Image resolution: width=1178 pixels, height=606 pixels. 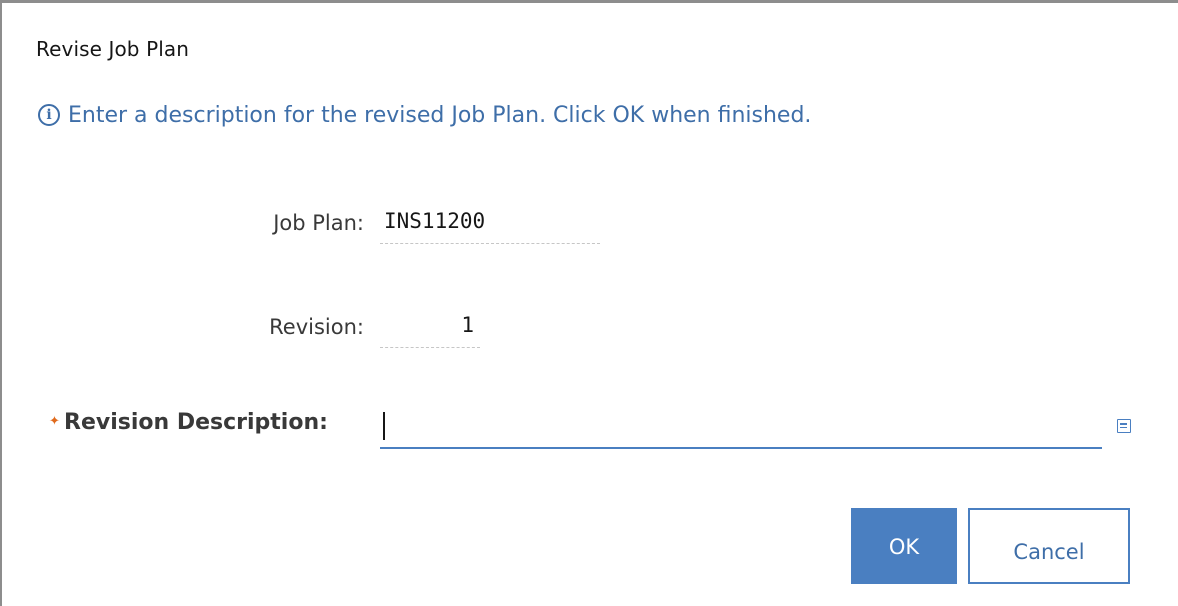 What do you see at coordinates (1124, 426) in the screenshot?
I see `long-description-icon` at bounding box center [1124, 426].